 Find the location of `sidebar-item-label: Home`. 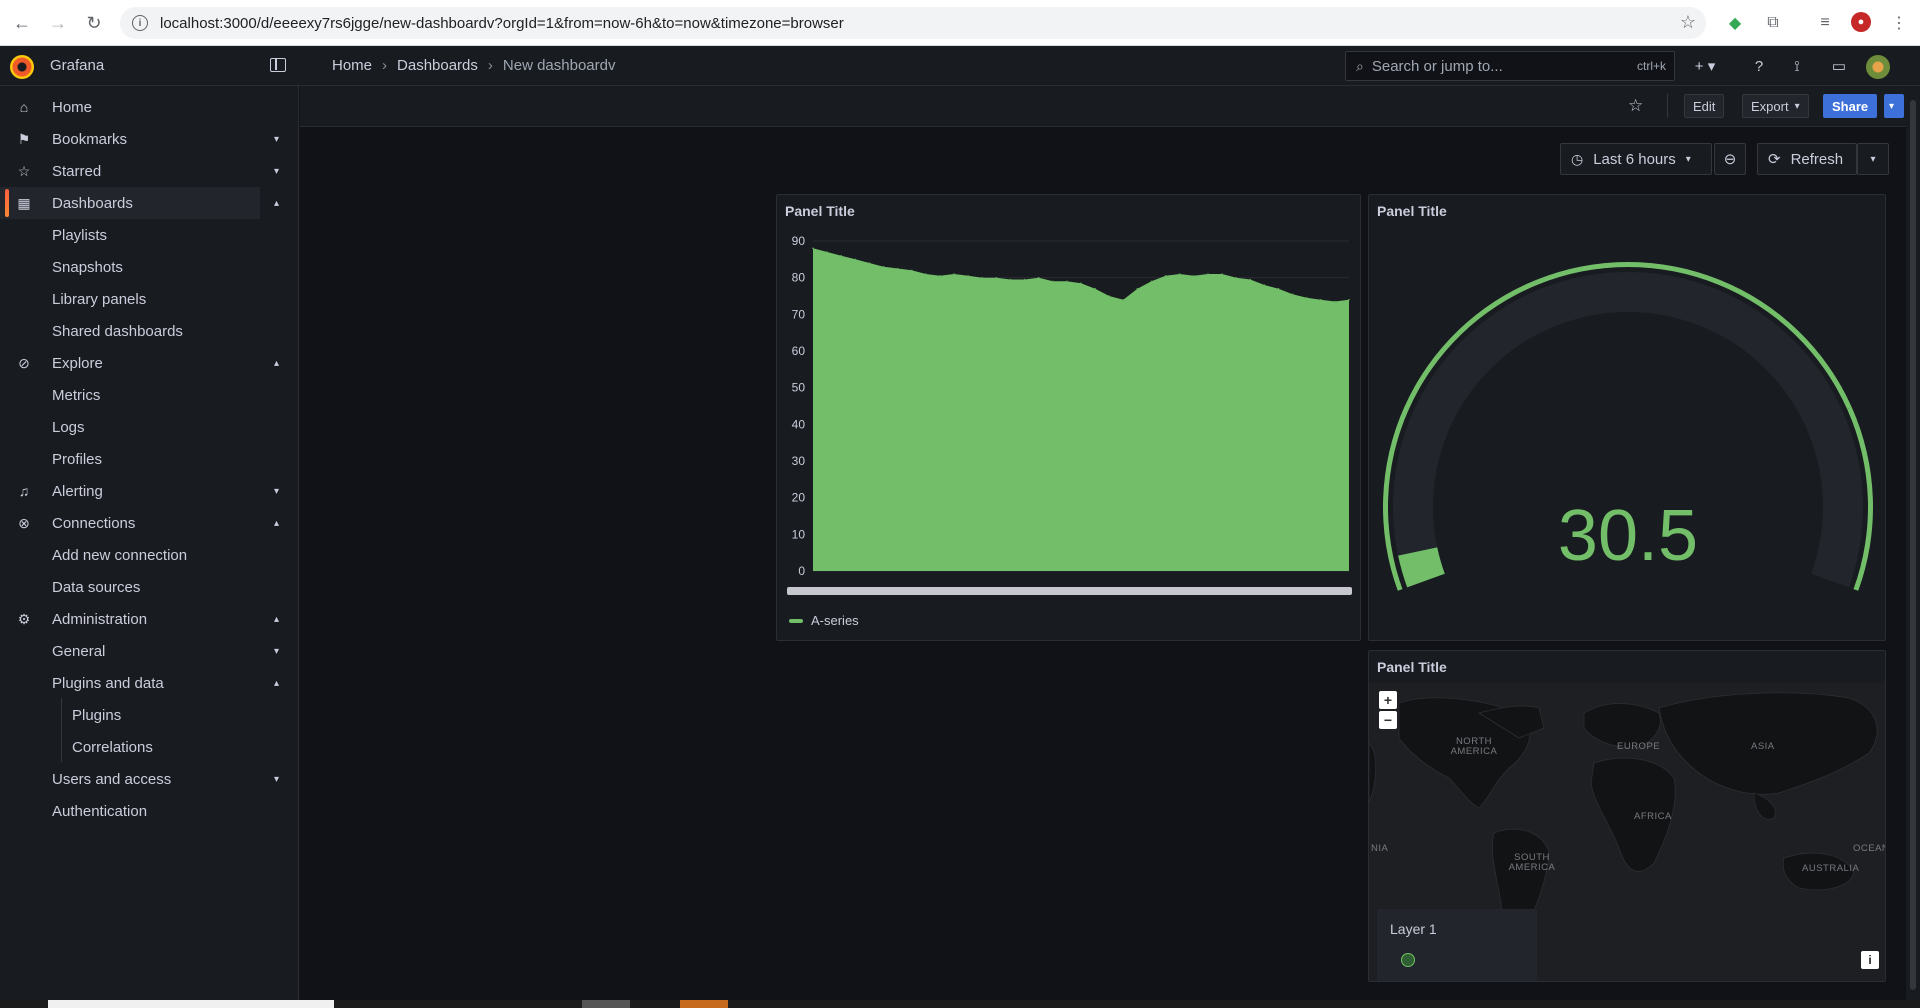

sidebar-item-label: Home is located at coordinates (72, 107).